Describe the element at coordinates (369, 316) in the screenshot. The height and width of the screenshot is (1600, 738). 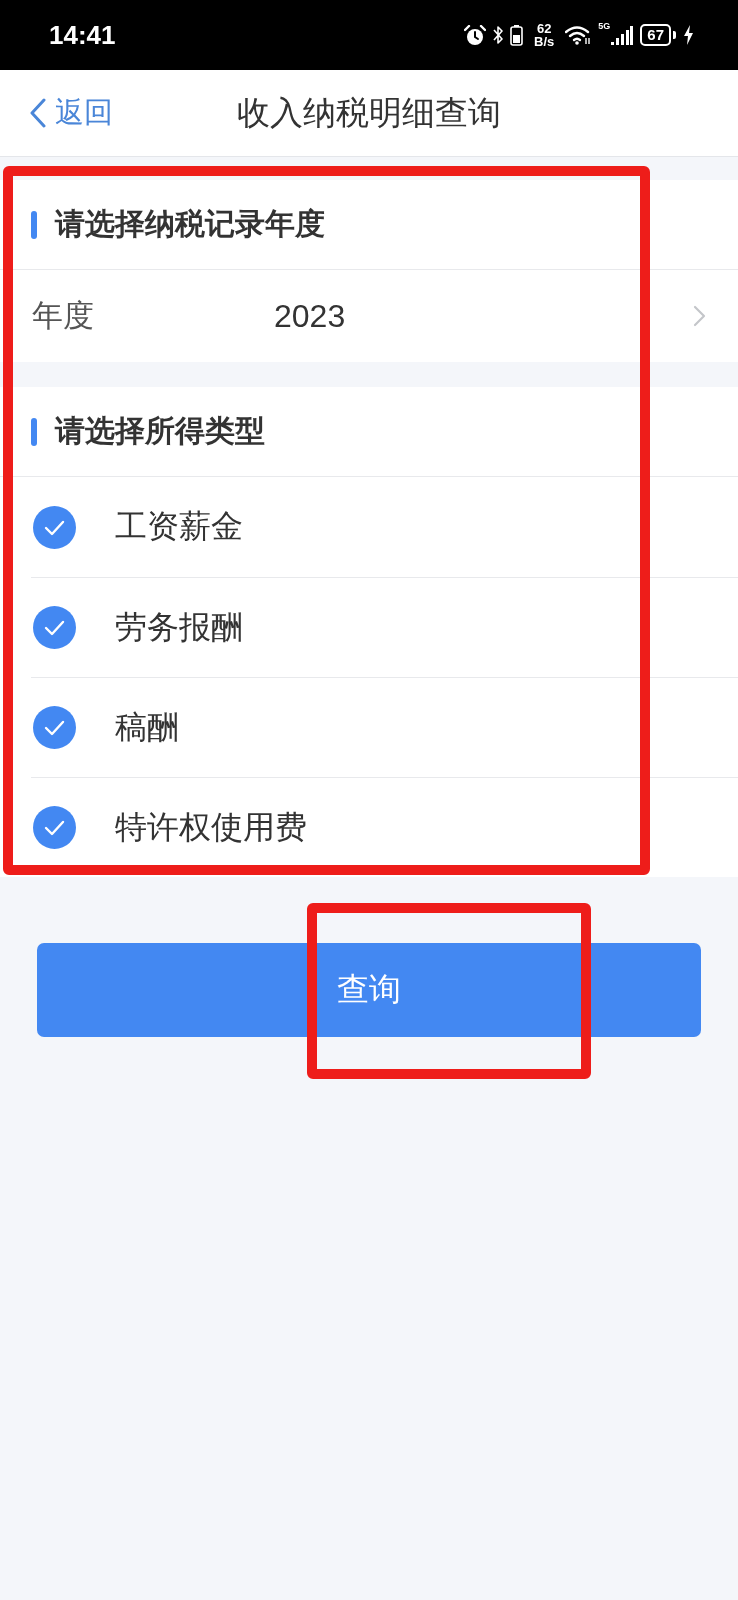
I see `year-picker-row: 年度 2023` at that location.